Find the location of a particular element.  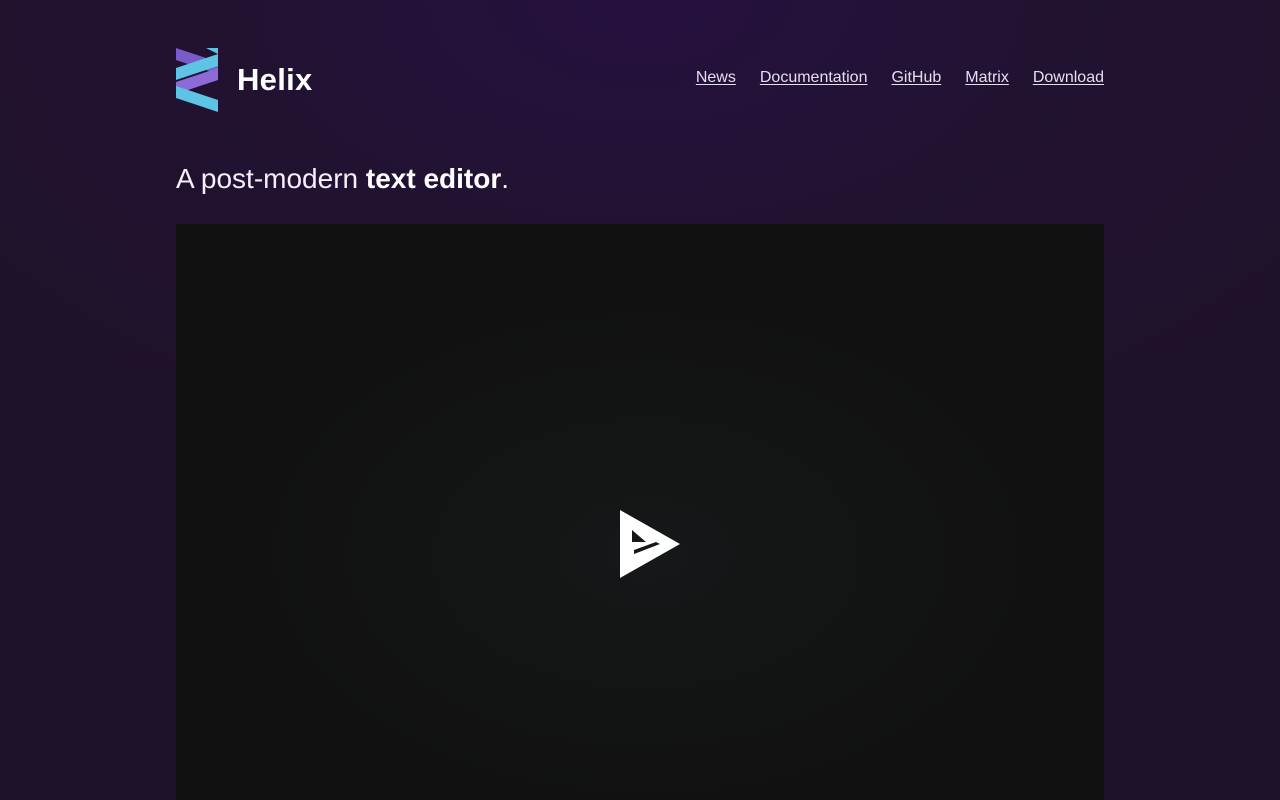

nav-link-download: Download is located at coordinates (1068, 78).